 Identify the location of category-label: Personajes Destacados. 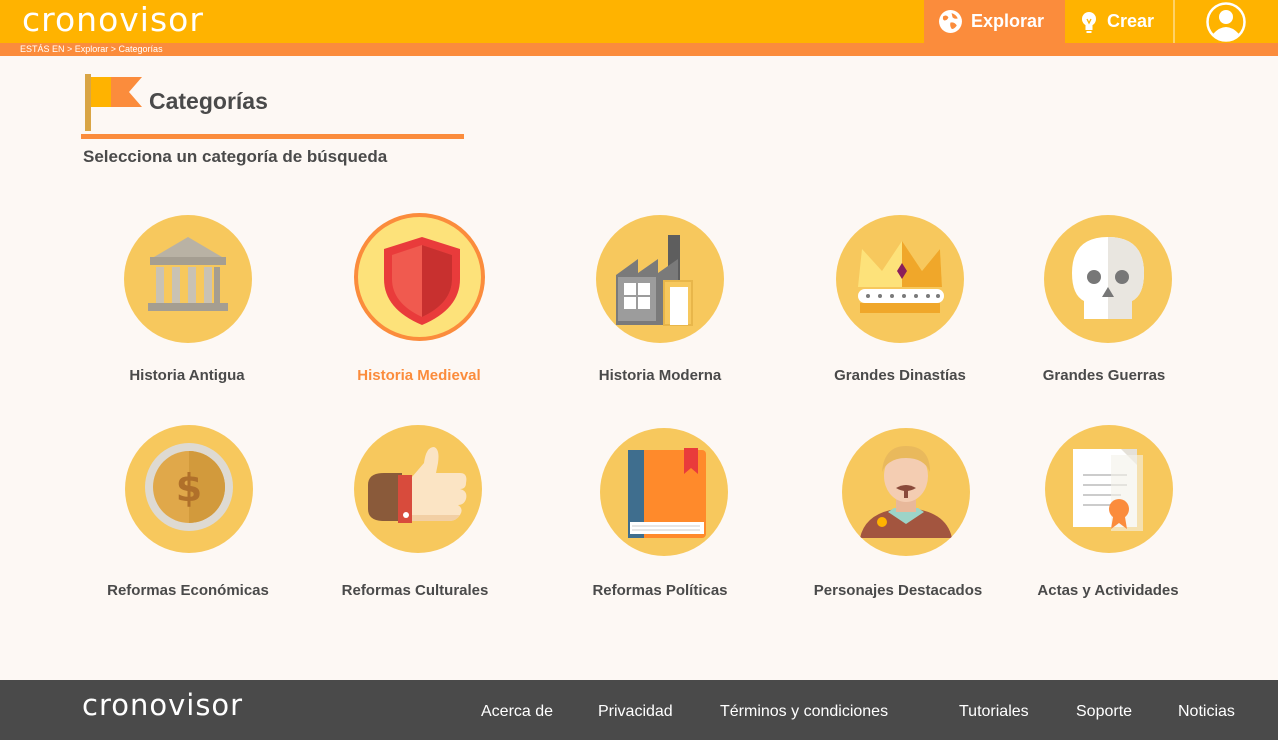
(898, 590).